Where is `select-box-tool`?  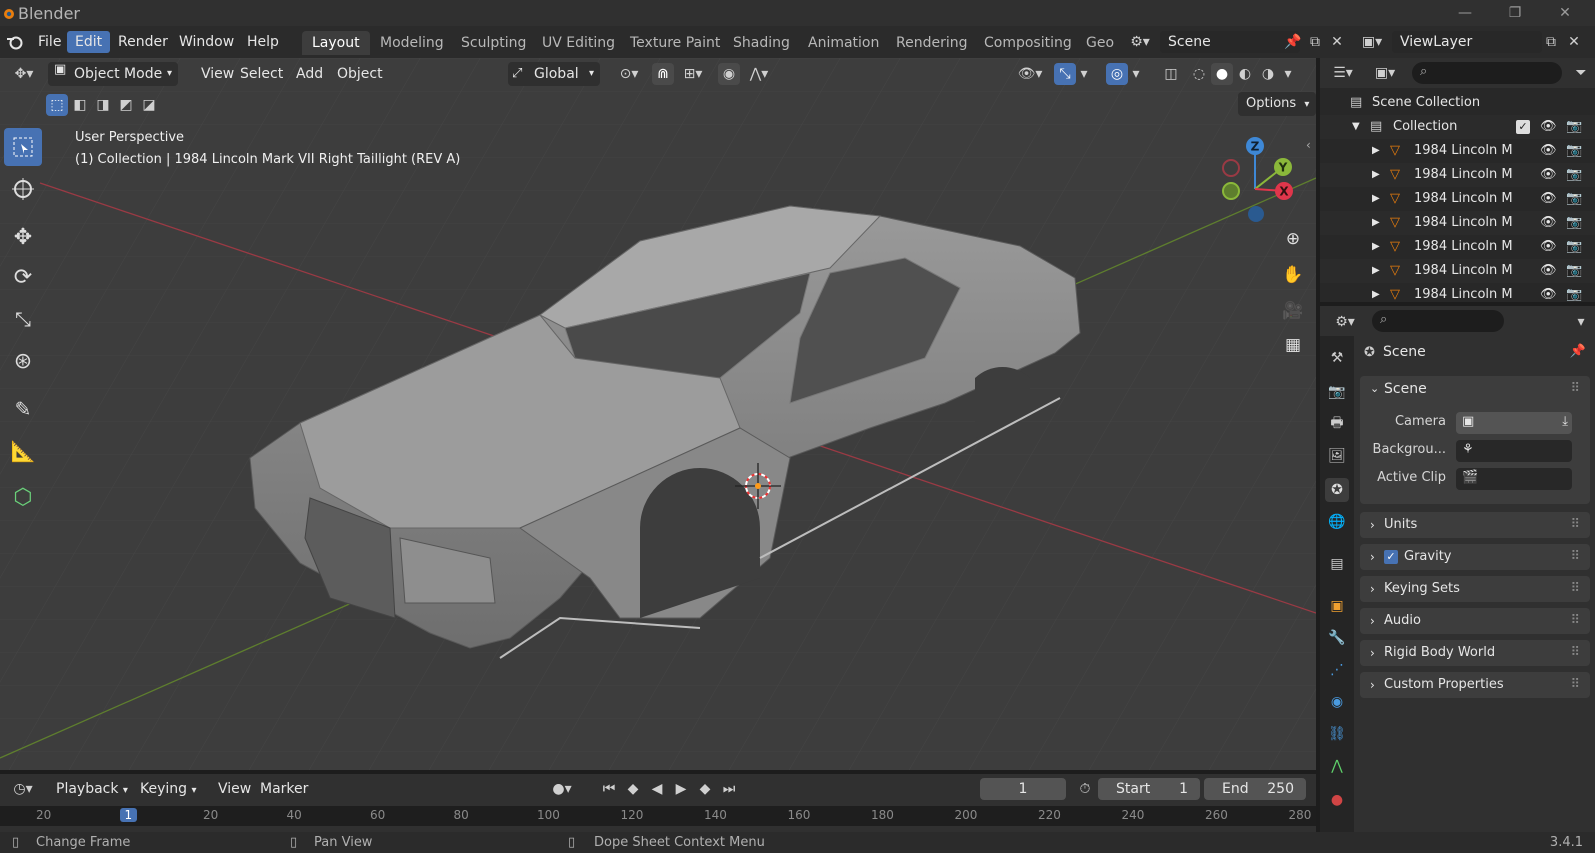 select-box-tool is located at coordinates (23, 147).